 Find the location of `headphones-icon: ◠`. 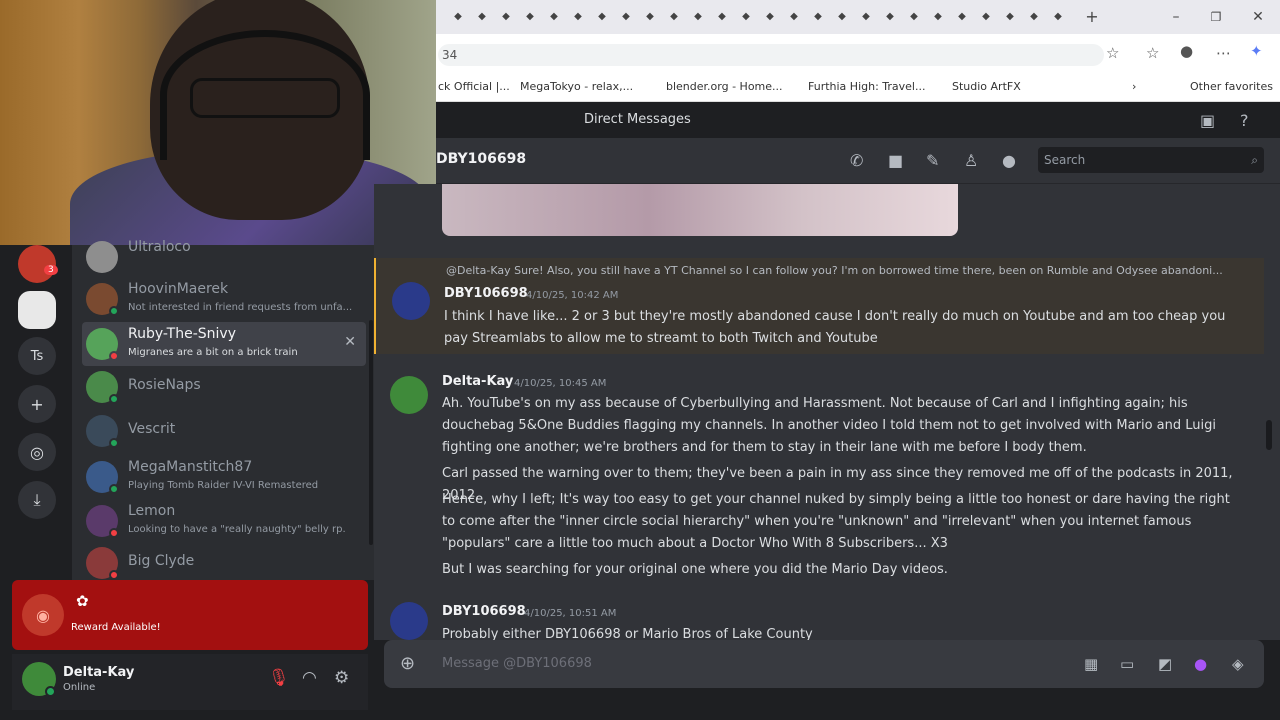

headphones-icon: ◠ is located at coordinates (309, 678).